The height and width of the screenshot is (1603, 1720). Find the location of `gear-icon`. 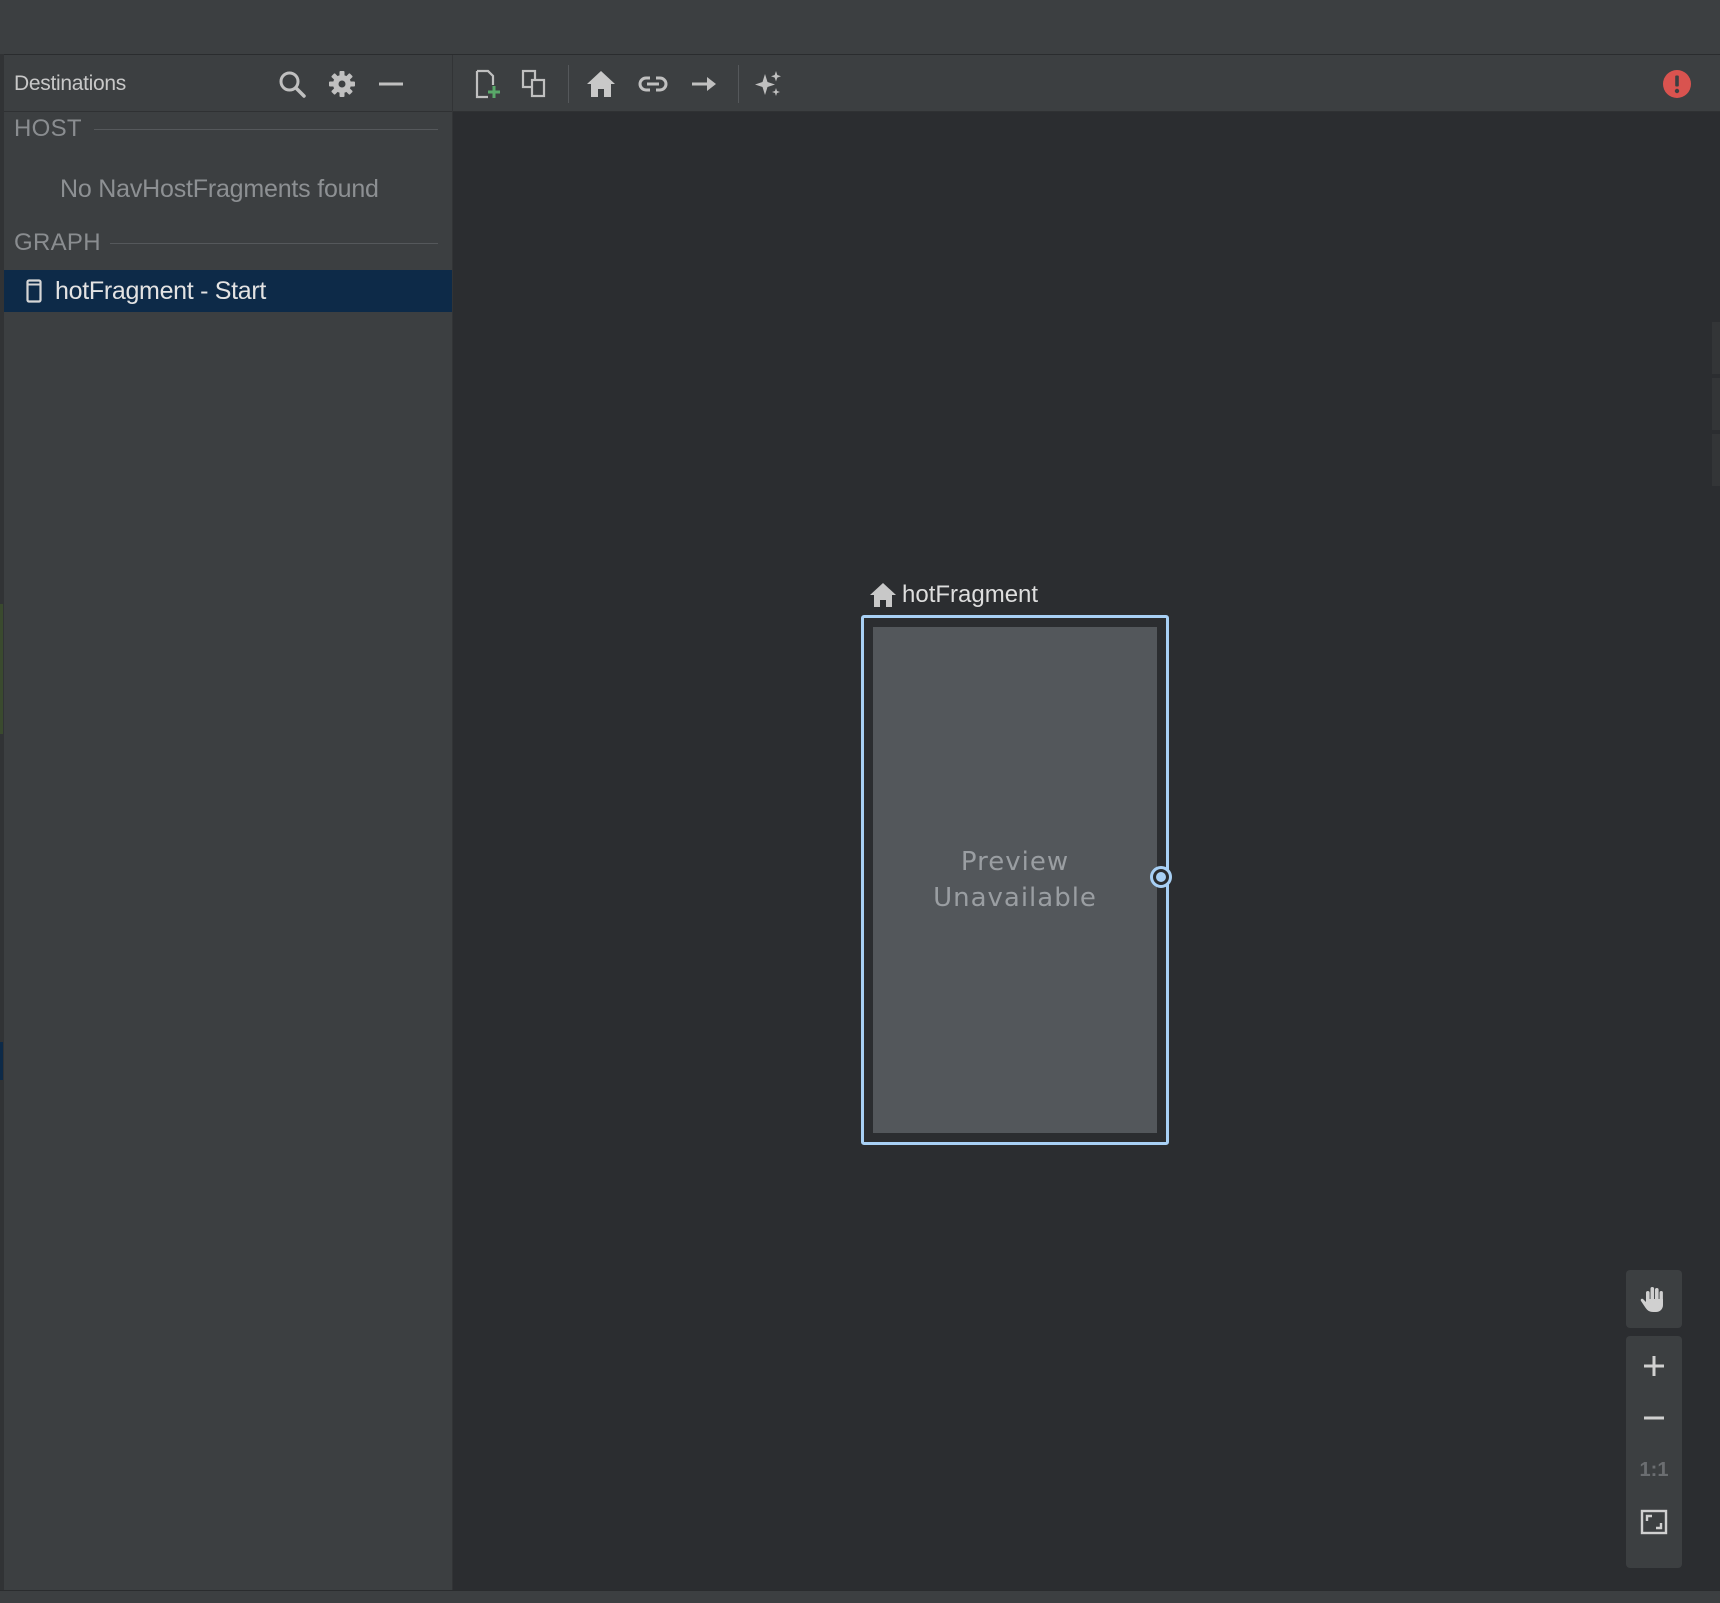

gear-icon is located at coordinates (342, 84).